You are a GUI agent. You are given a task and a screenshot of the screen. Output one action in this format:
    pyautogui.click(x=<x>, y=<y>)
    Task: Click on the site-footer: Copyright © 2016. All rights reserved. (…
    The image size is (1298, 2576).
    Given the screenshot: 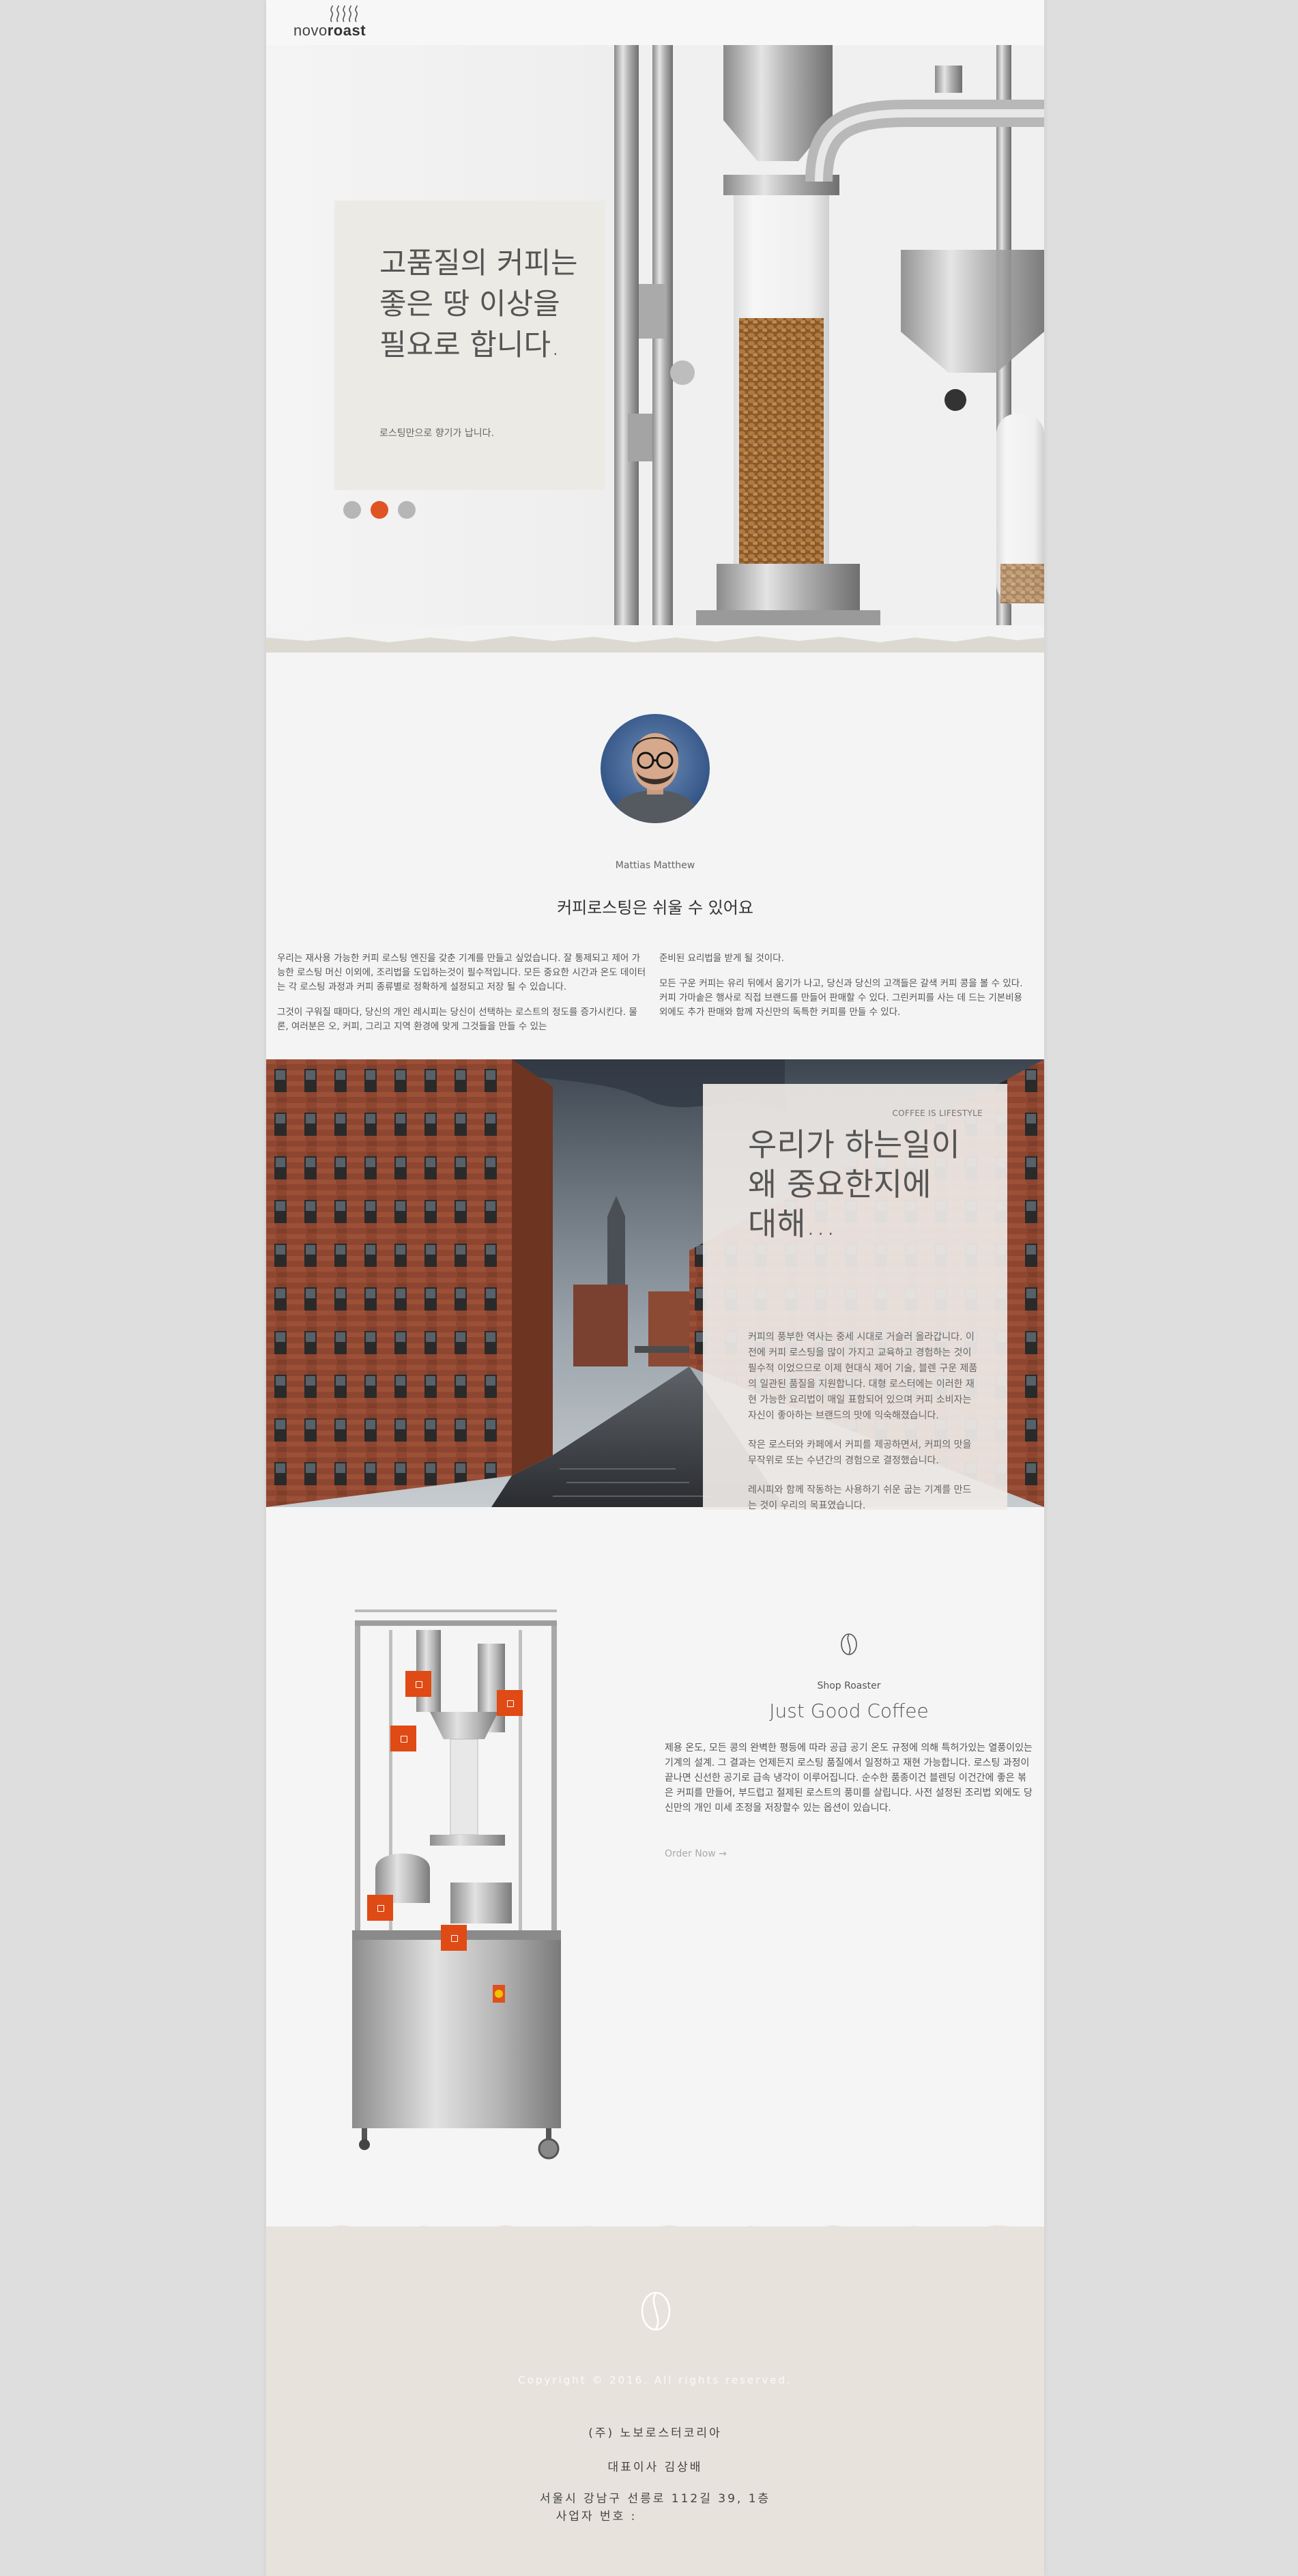 What is the action you would take?
    pyautogui.click(x=655, y=2401)
    